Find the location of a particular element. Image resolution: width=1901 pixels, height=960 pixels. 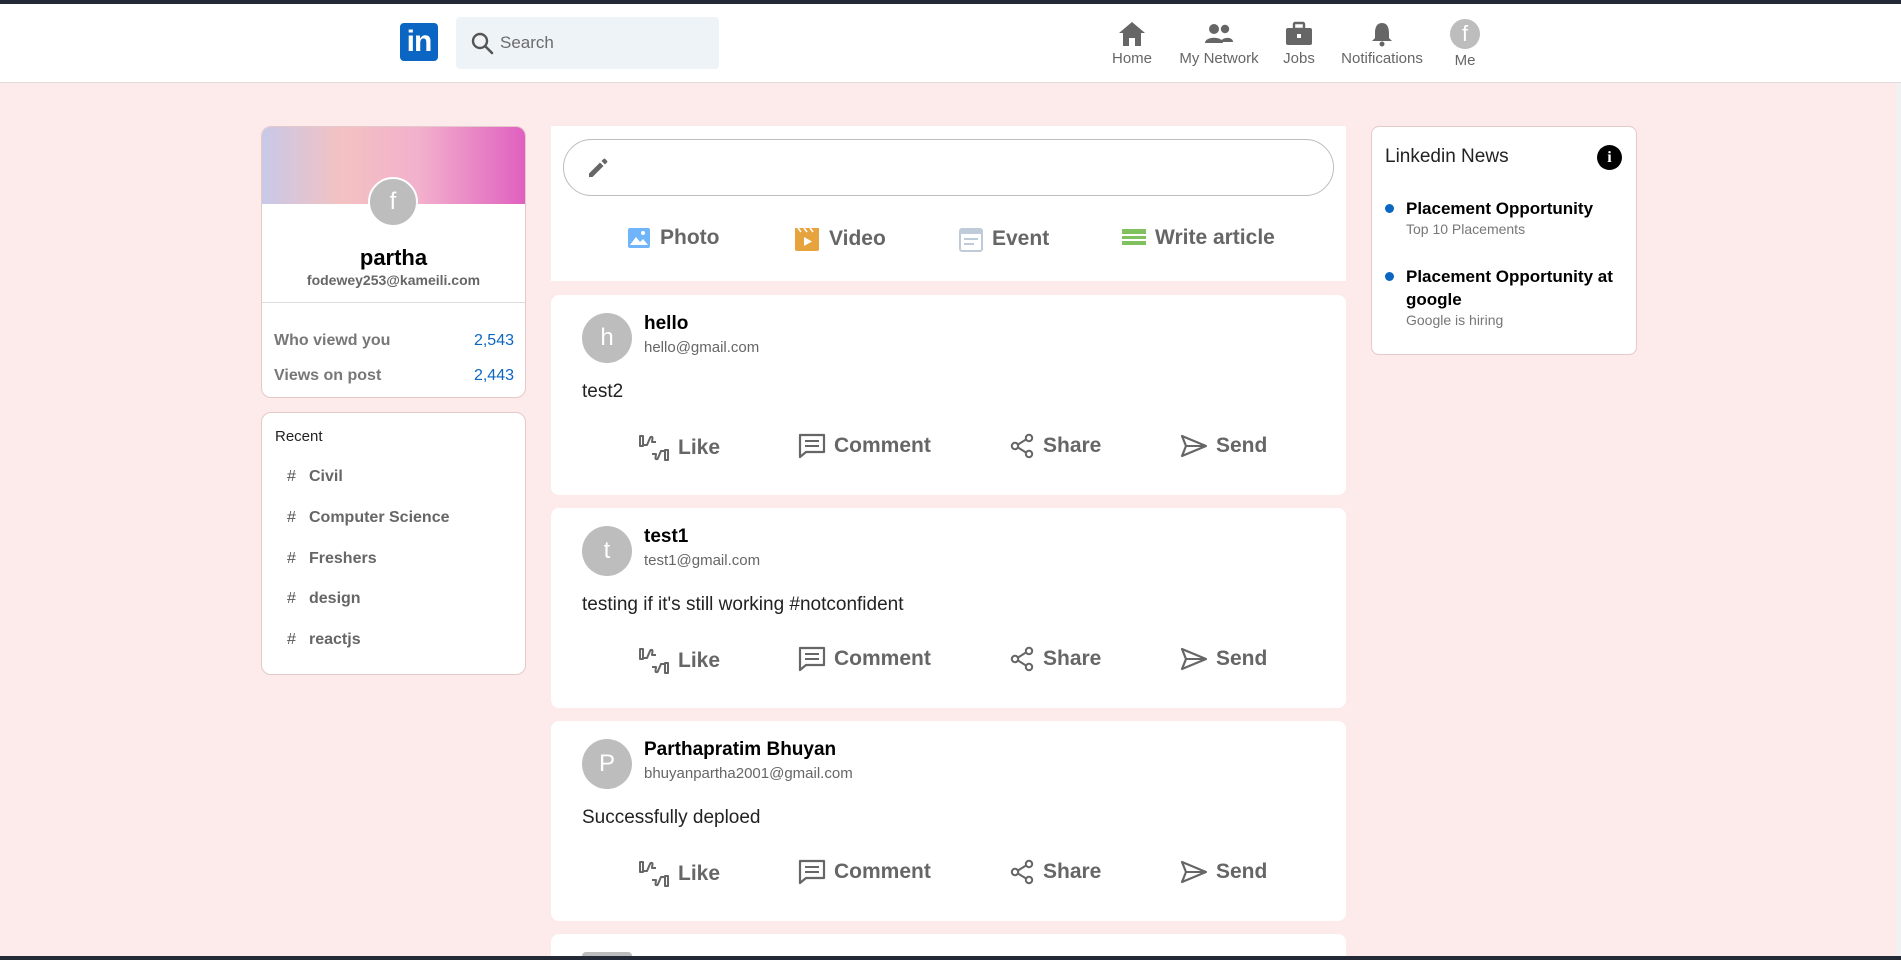

event-label: Event is located at coordinates (1021, 238).